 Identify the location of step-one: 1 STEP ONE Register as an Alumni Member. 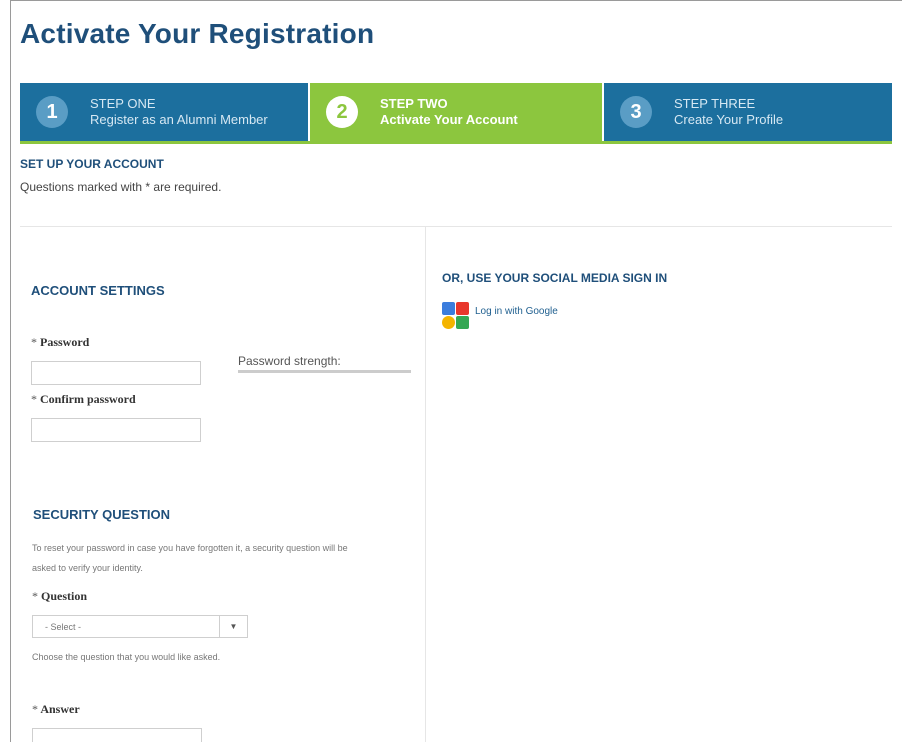
(165, 112).